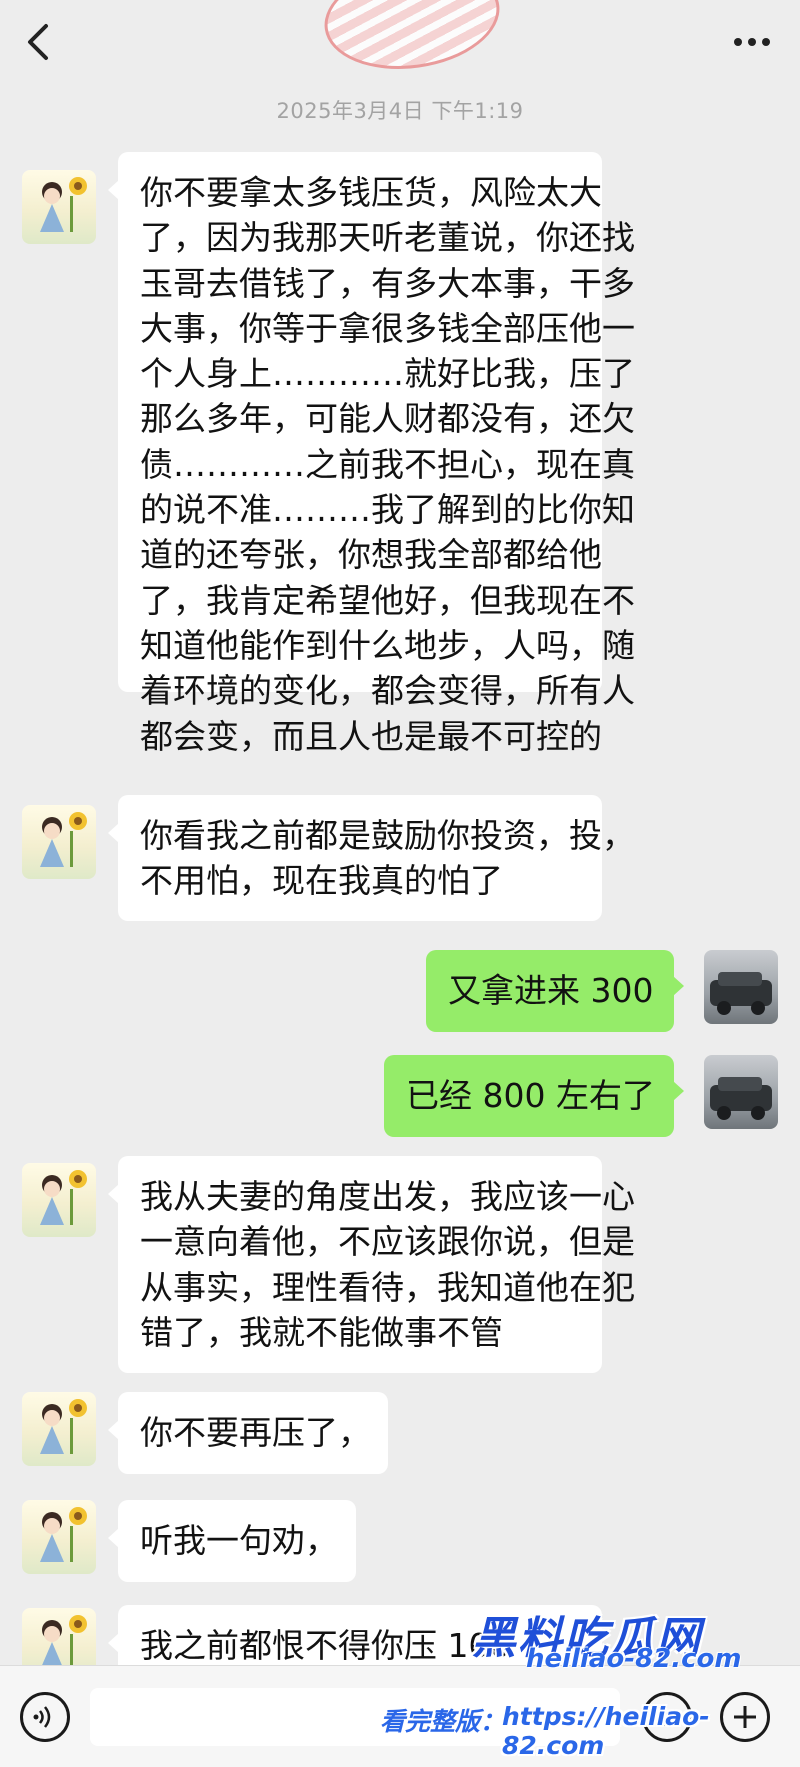 This screenshot has height=1767, width=800. Describe the element at coordinates (371, 555) in the screenshot. I see `message-line: 道的还夸张，你想我全部都给他` at that location.